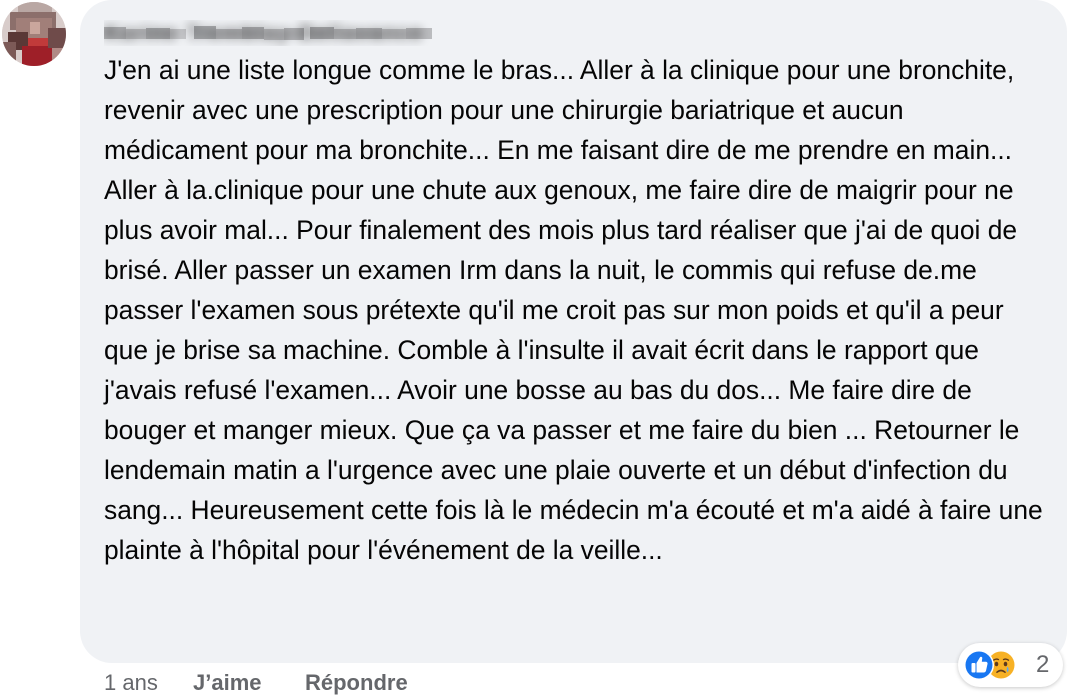  Describe the element at coordinates (264, 32) in the screenshot. I see `author-name-text: Karine Tremblay-Bellavance` at that location.